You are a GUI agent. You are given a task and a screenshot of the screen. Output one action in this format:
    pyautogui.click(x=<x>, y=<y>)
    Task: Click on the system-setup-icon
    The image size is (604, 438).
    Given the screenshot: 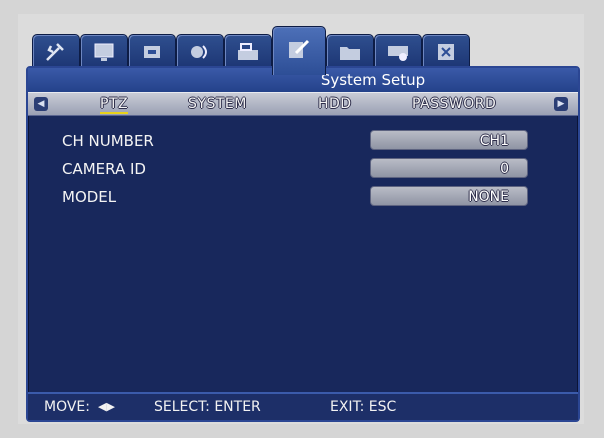 What is the action you would take?
    pyautogui.click(x=299, y=51)
    